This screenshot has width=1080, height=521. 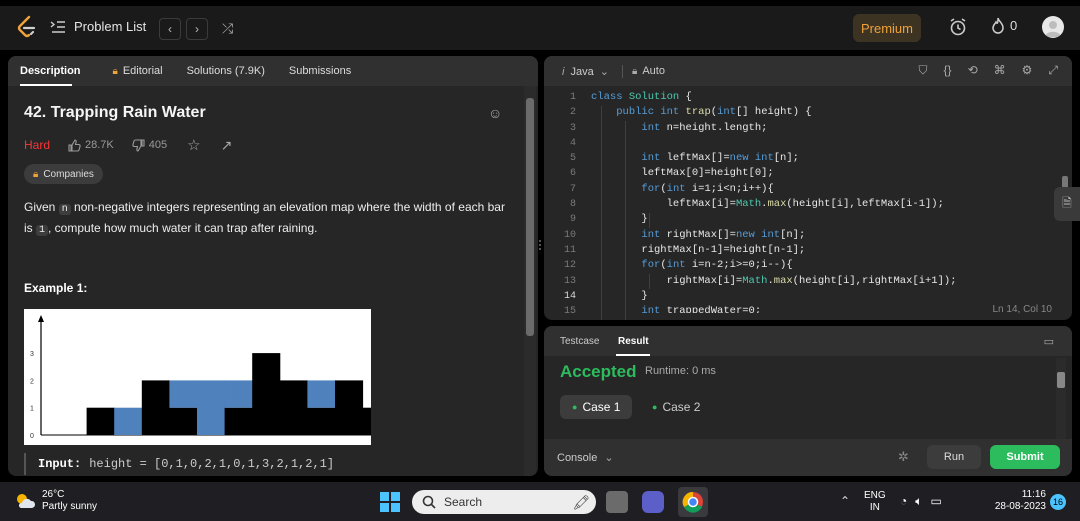 I want to click on bookmark-icon: ⛉, so click(x=923, y=70).